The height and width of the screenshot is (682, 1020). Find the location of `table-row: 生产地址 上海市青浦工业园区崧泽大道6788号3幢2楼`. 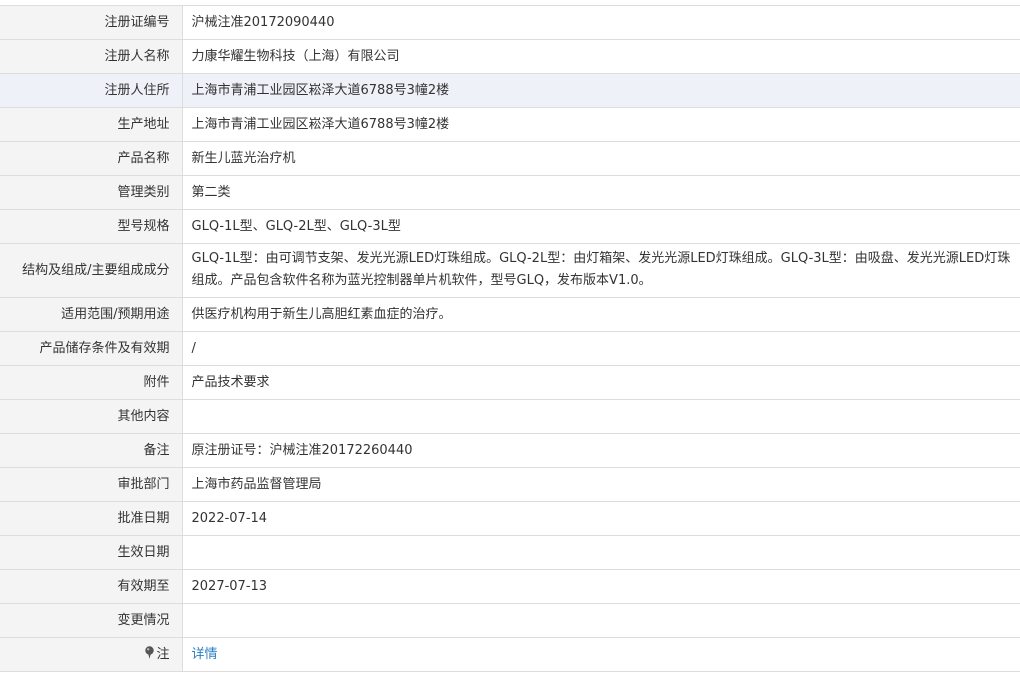

table-row: 生产地址 上海市青浦工业园区崧泽大道6788号3幢2楼 is located at coordinates (510, 124).